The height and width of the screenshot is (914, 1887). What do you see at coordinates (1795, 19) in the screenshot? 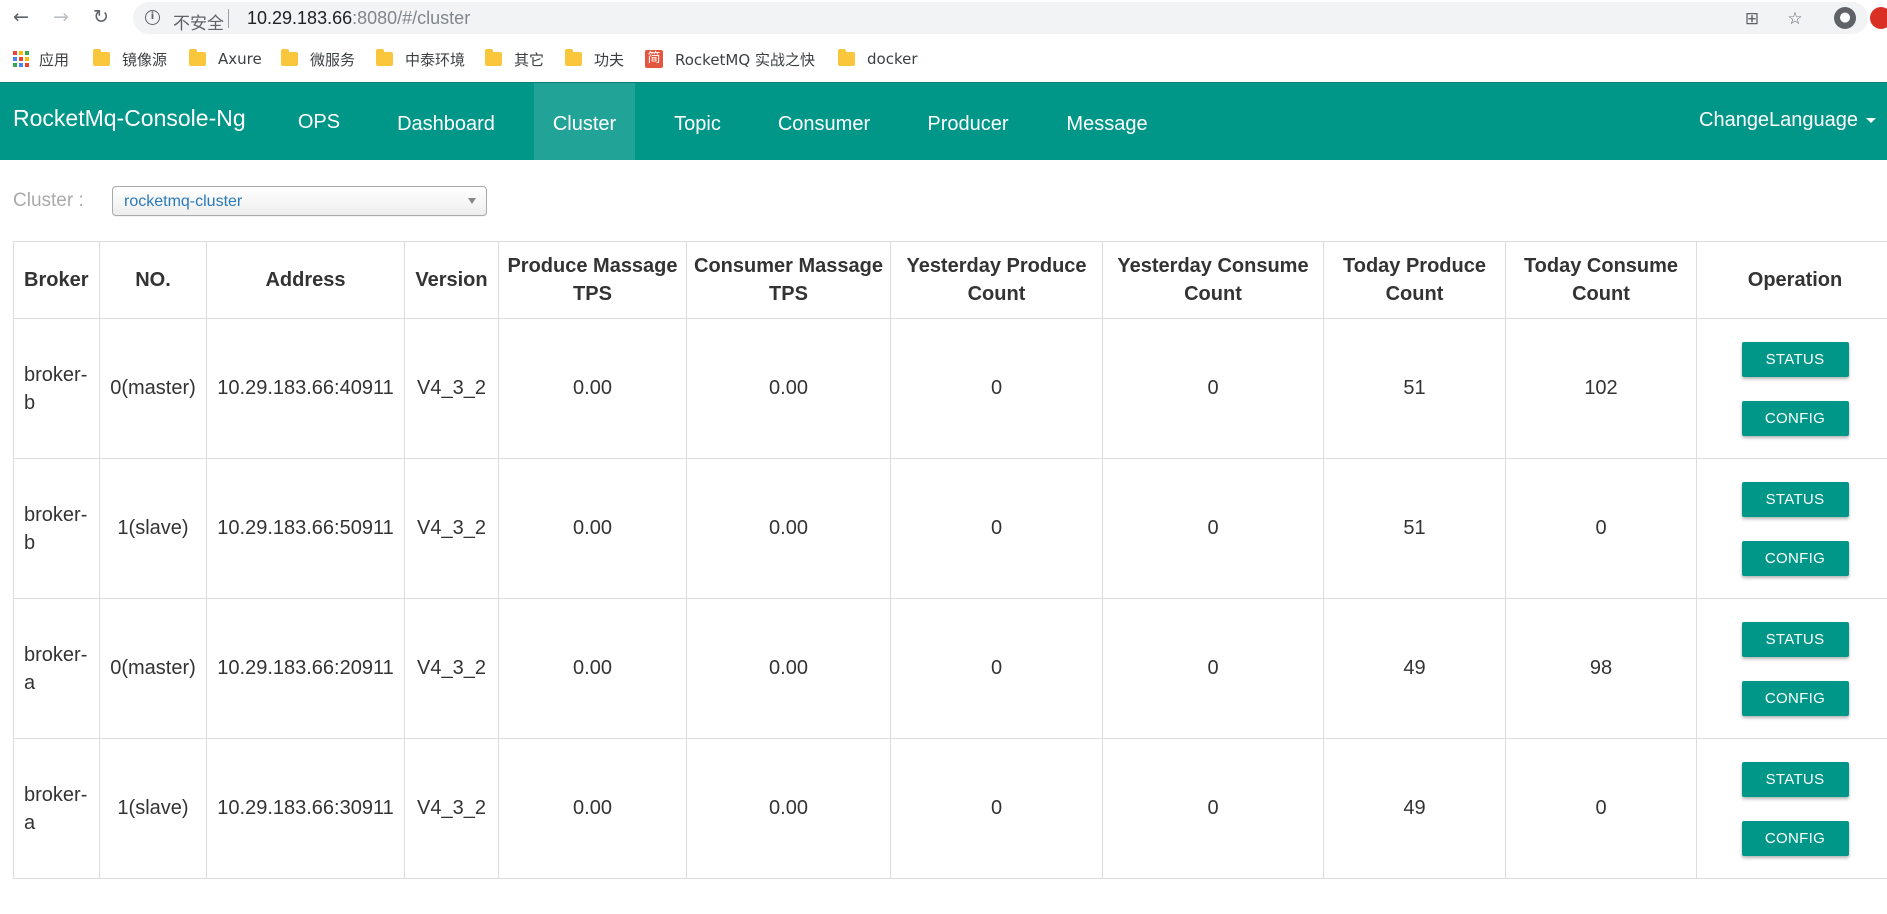
I see `star-icon: ☆` at bounding box center [1795, 19].